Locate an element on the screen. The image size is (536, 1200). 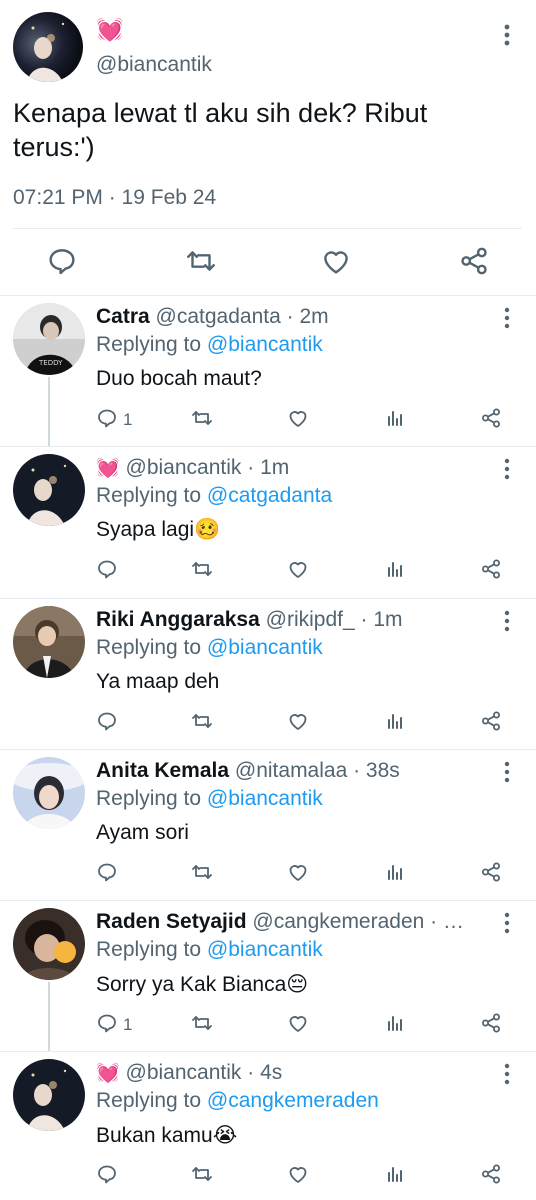
author-name: Raden Setyajid is located at coordinates (171, 921).